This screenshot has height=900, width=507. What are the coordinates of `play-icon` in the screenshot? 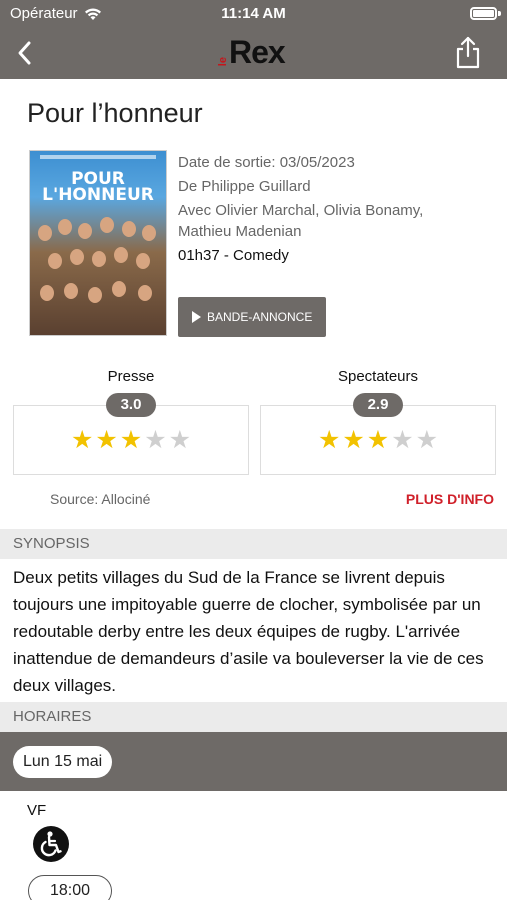 It's located at (196, 317).